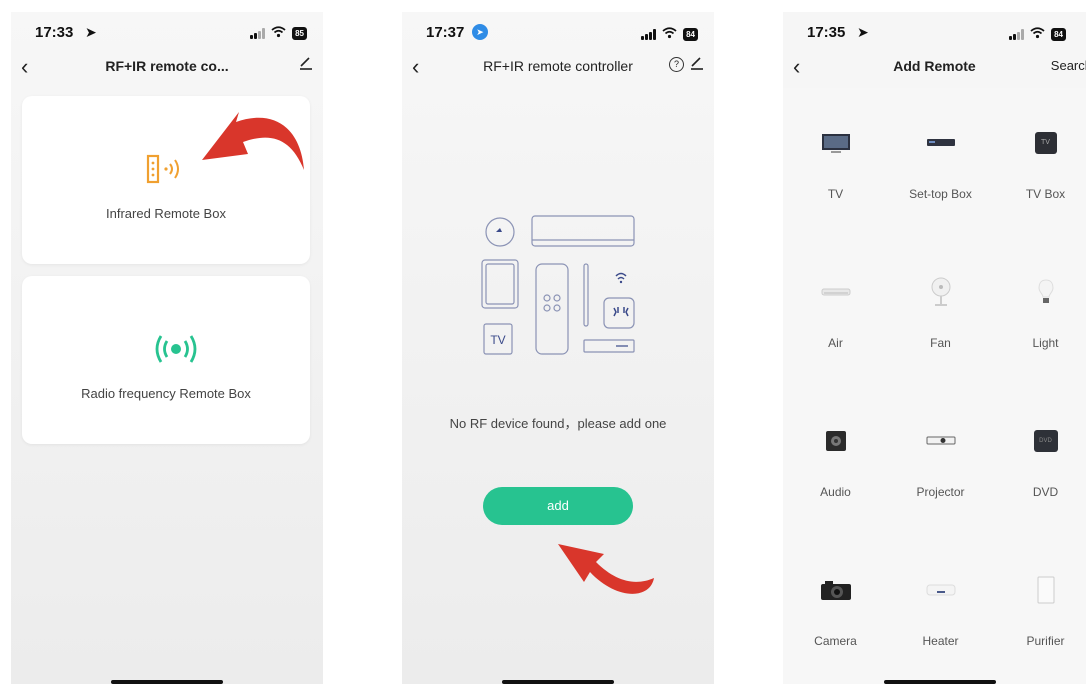  What do you see at coordinates (940, 194) in the screenshot?
I see `category-label: Set-top Box` at bounding box center [940, 194].